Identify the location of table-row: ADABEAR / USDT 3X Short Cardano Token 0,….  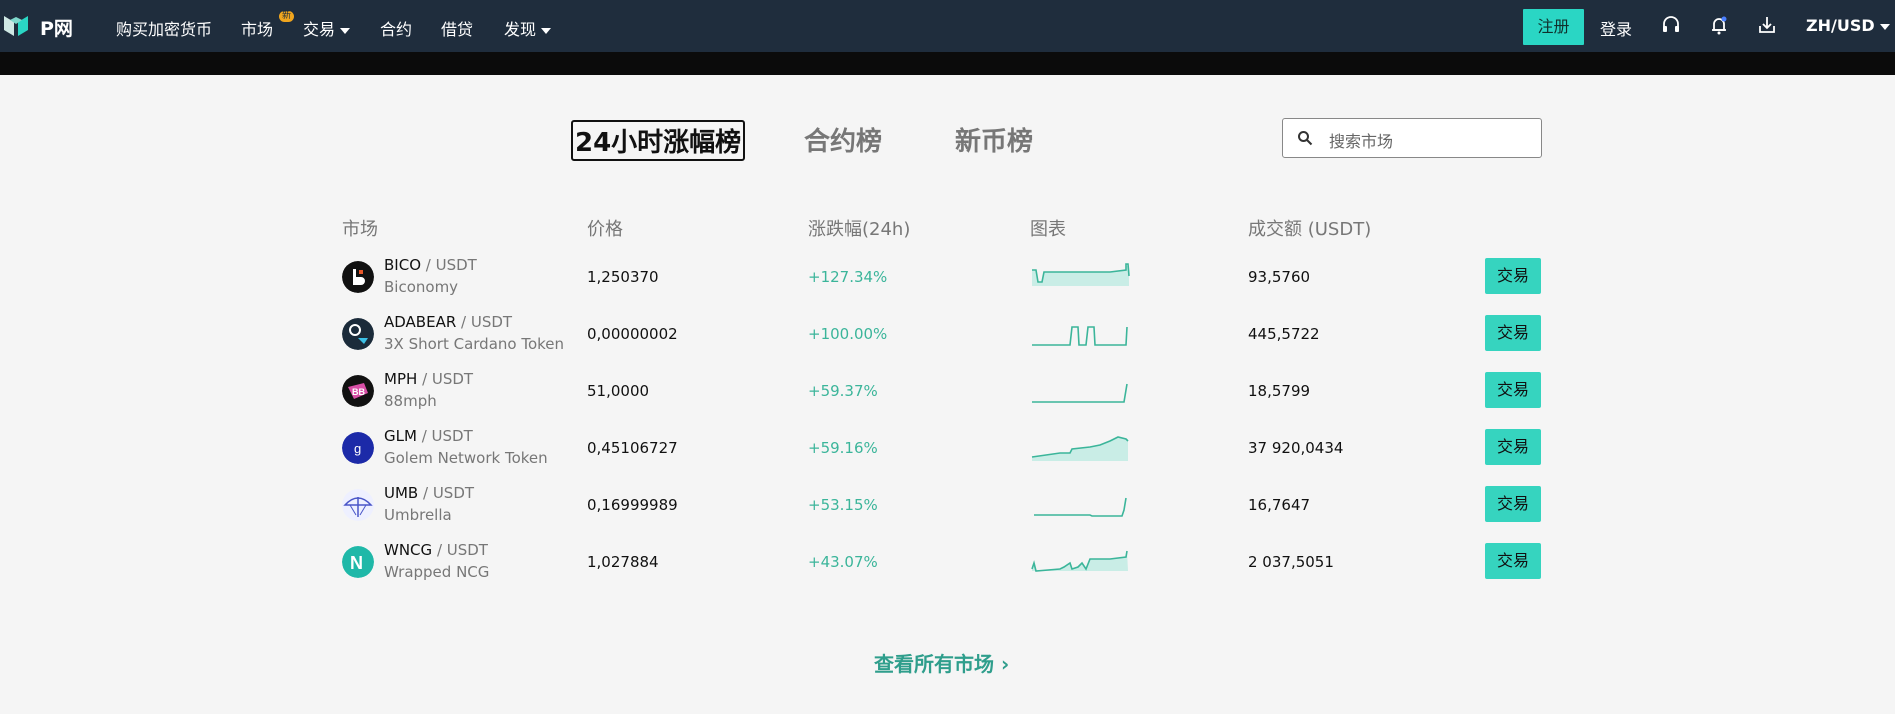
(947, 341).